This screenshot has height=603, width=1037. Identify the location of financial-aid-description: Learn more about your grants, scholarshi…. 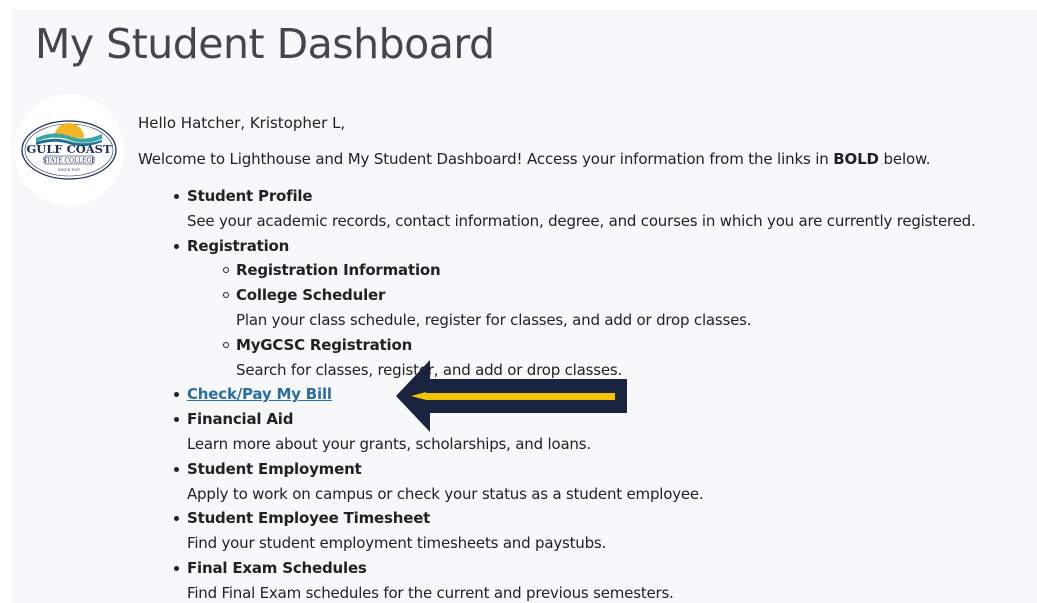
(389, 443).